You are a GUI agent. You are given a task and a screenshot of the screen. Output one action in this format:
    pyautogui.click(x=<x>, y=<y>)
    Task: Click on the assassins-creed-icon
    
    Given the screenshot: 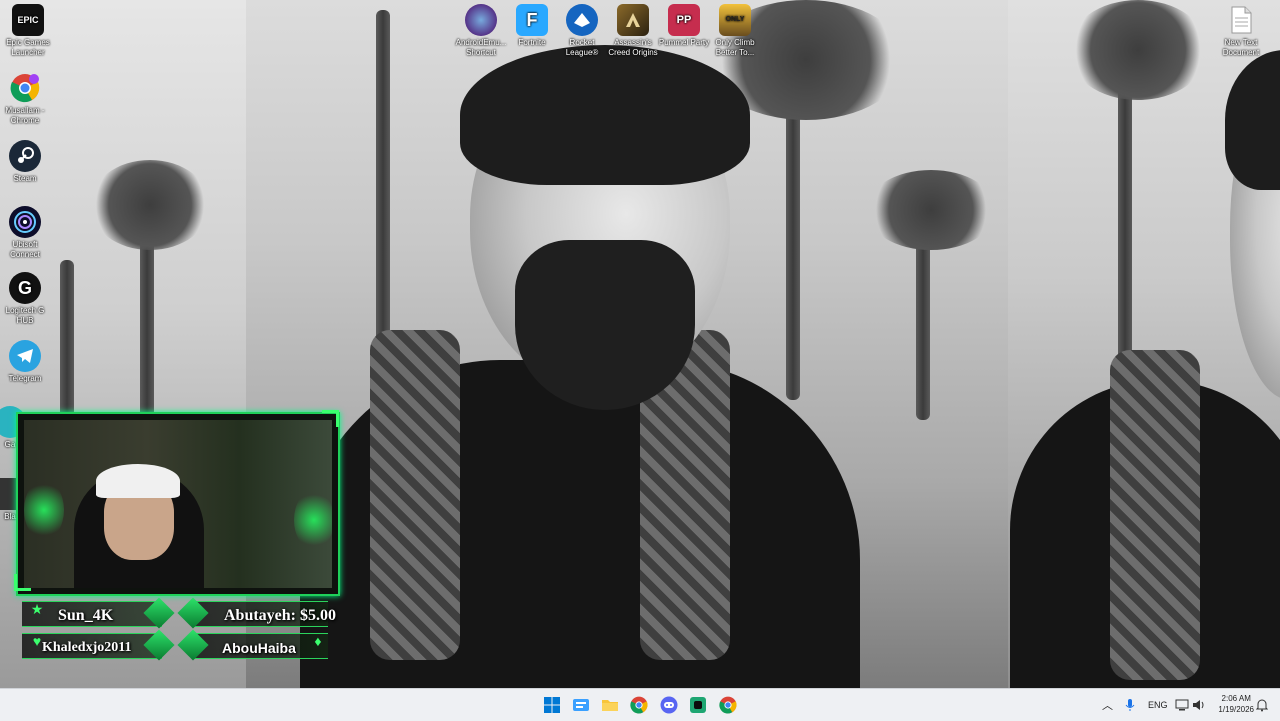 What is the action you would take?
    pyautogui.click(x=633, y=20)
    